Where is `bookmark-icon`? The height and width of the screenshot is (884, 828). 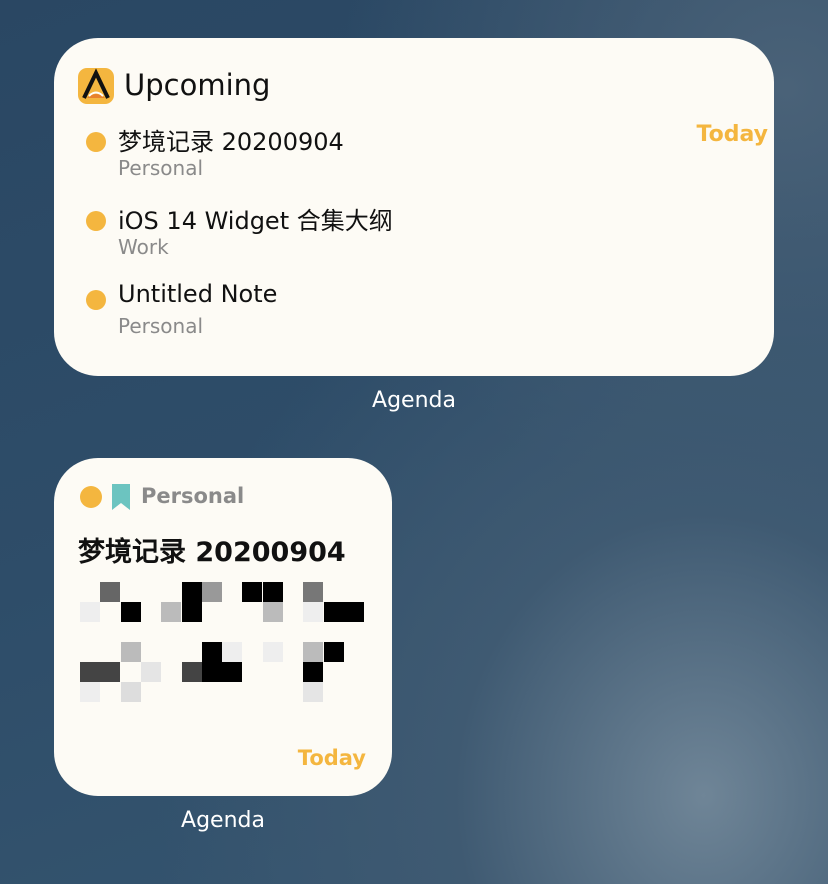
bookmark-icon is located at coordinates (121, 497).